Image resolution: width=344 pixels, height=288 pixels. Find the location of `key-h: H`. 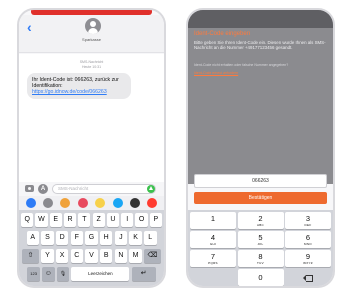

key-h: H is located at coordinates (106, 238).